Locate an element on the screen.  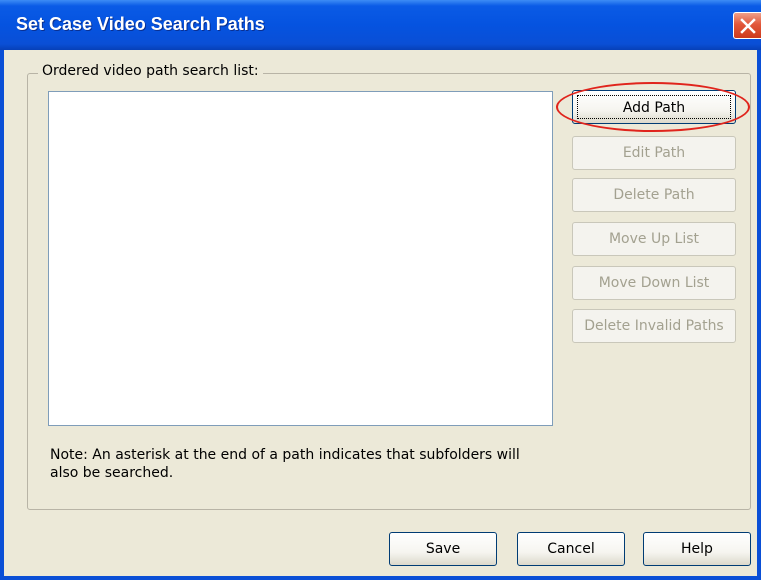
save-button: Save is located at coordinates (443, 549).